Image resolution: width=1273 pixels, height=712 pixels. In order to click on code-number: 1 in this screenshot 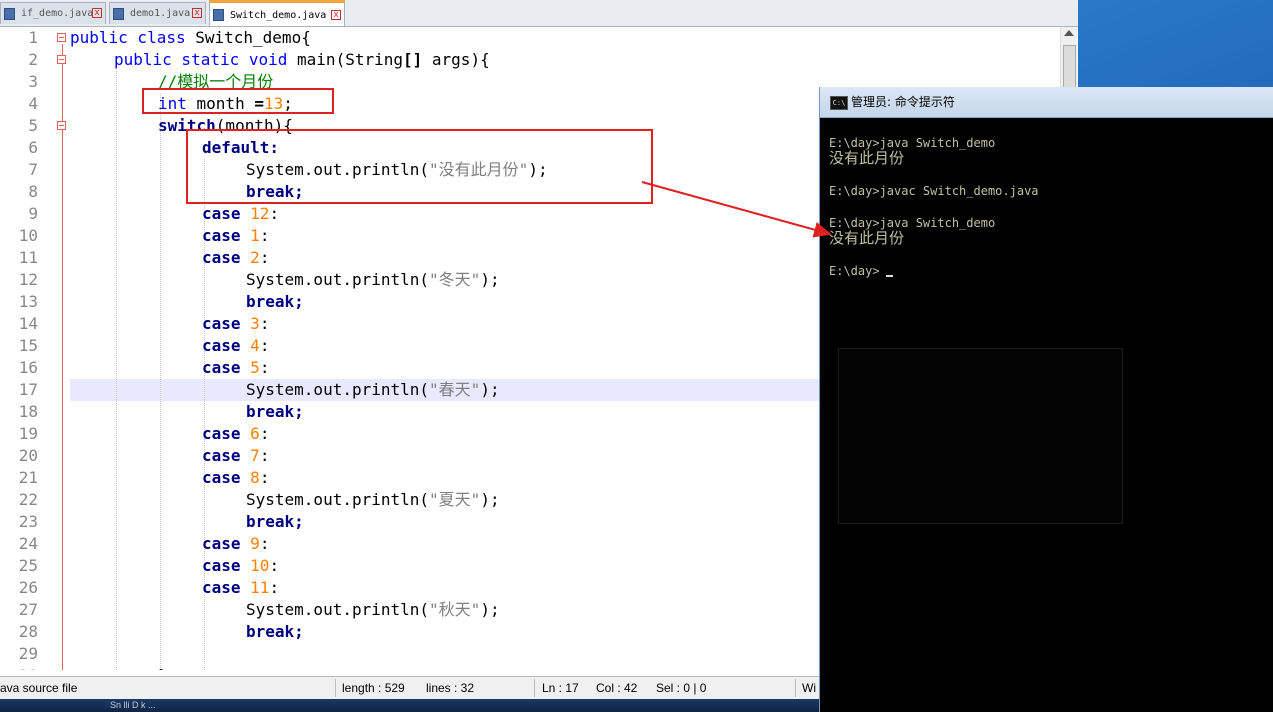, I will do `click(255, 235)`.